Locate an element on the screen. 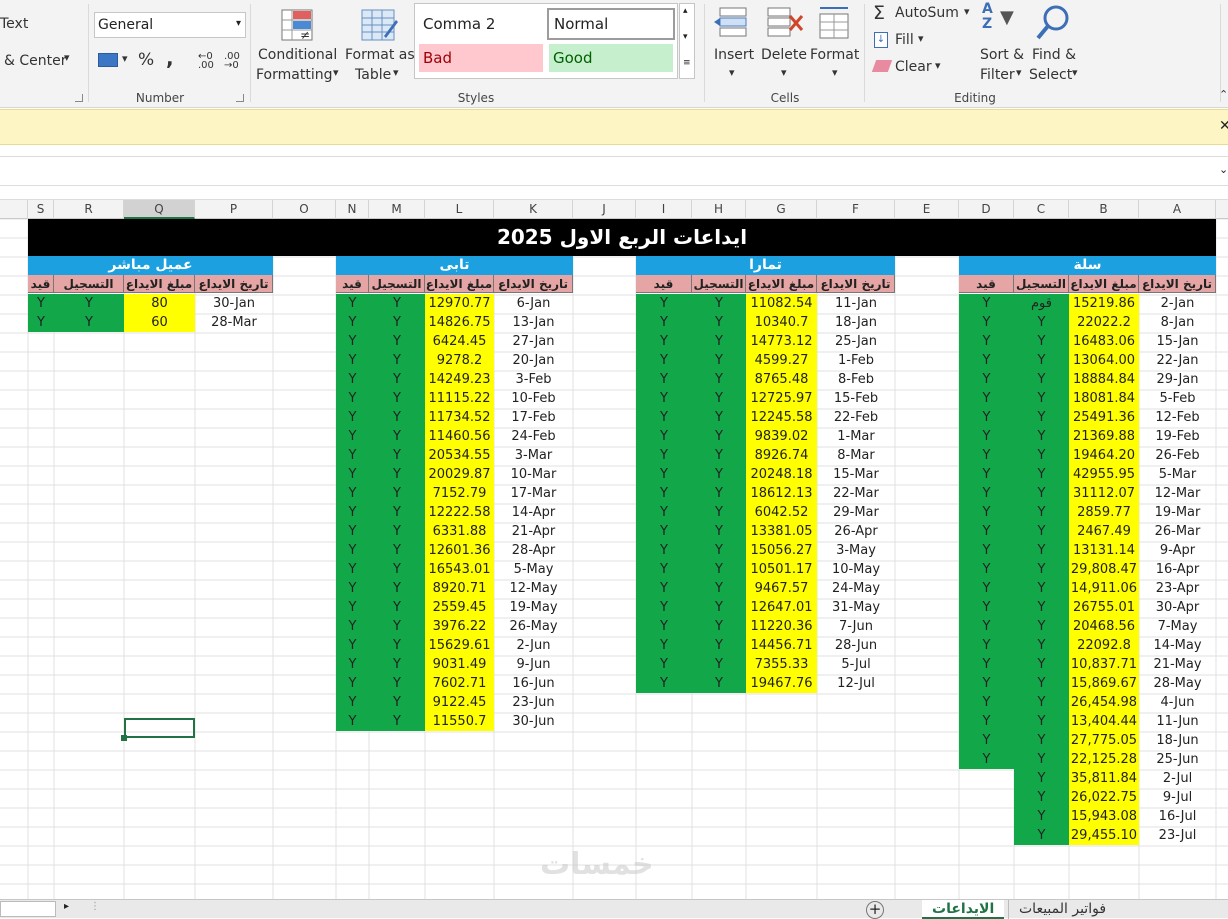 This screenshot has width=1228, height=919. table-cell: 11734.52 is located at coordinates (459, 417).